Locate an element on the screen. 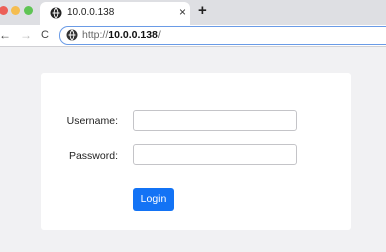 The width and height of the screenshot is (386, 252). username-label: Username: is located at coordinates (92, 121).